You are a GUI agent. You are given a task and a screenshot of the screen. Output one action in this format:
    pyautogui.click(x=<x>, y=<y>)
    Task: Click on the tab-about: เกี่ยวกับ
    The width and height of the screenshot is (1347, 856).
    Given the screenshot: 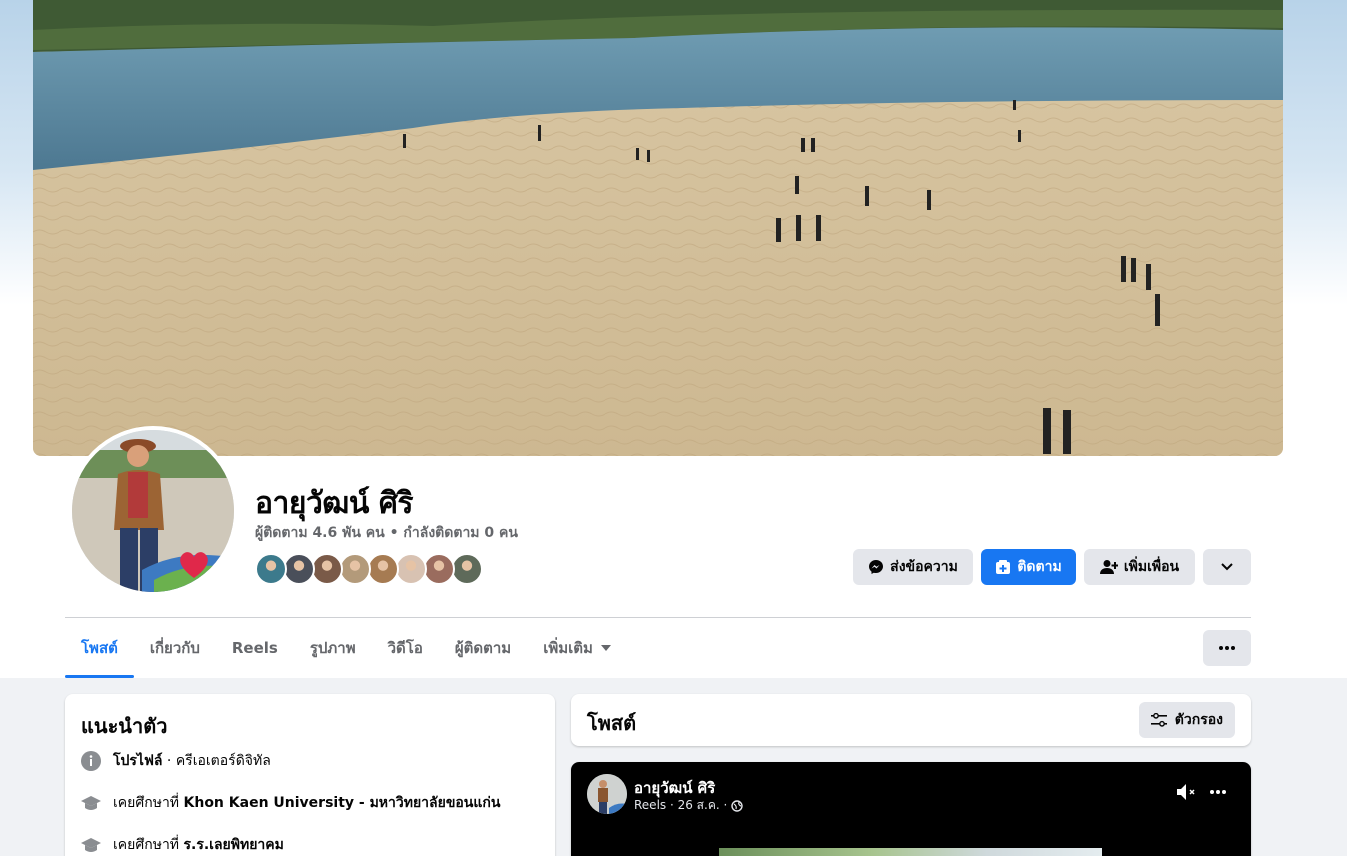 What is the action you would take?
    pyautogui.click(x=175, y=648)
    